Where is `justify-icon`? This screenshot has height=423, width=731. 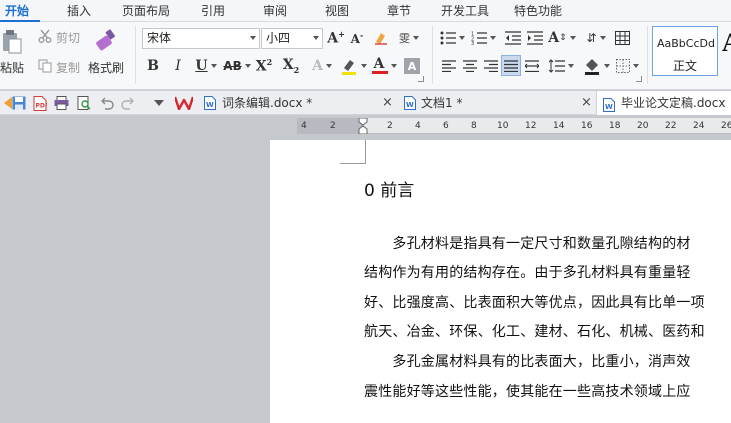 justify-icon is located at coordinates (511, 65).